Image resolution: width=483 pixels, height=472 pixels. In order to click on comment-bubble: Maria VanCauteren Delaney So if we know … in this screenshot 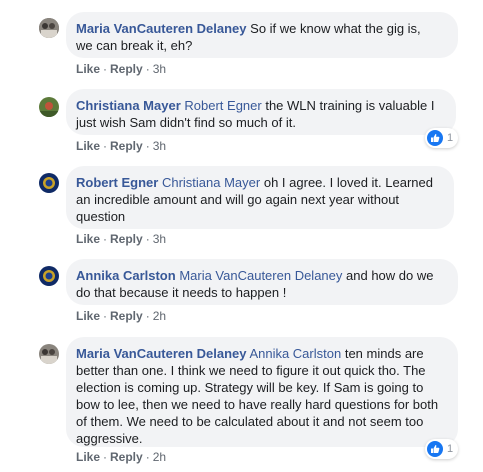, I will do `click(262, 35)`.